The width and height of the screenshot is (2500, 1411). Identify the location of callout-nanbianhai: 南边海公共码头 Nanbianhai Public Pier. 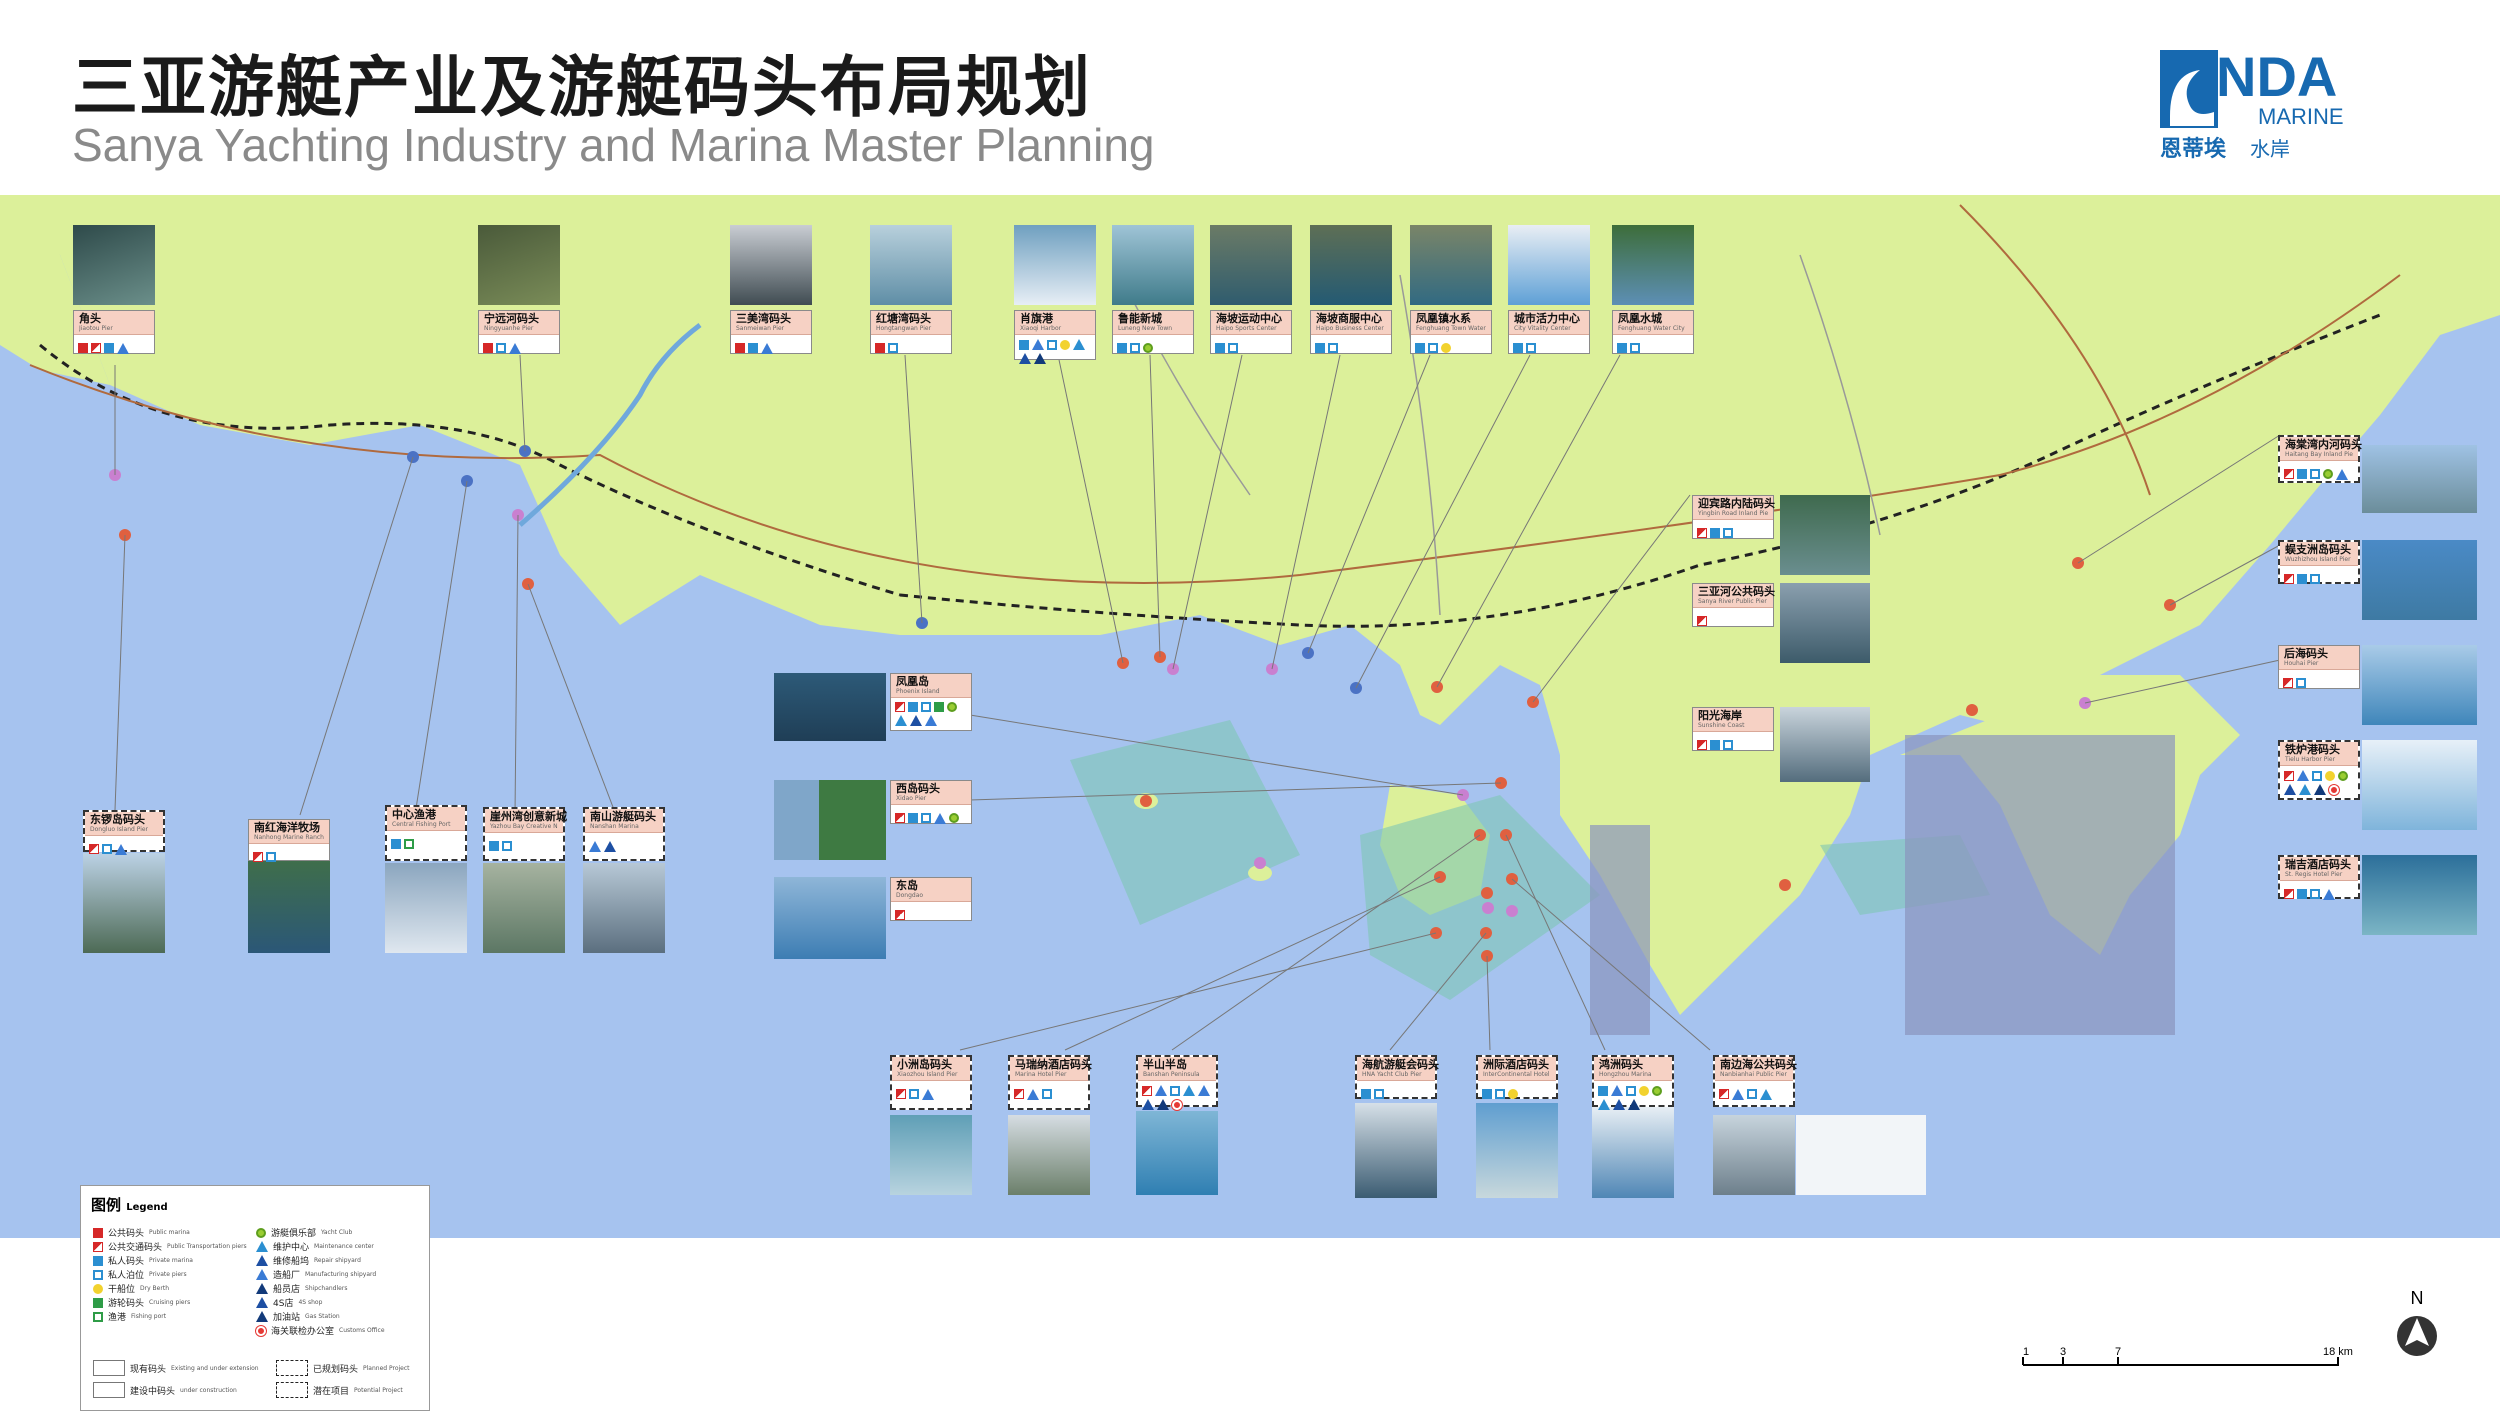
(1755, 1081).